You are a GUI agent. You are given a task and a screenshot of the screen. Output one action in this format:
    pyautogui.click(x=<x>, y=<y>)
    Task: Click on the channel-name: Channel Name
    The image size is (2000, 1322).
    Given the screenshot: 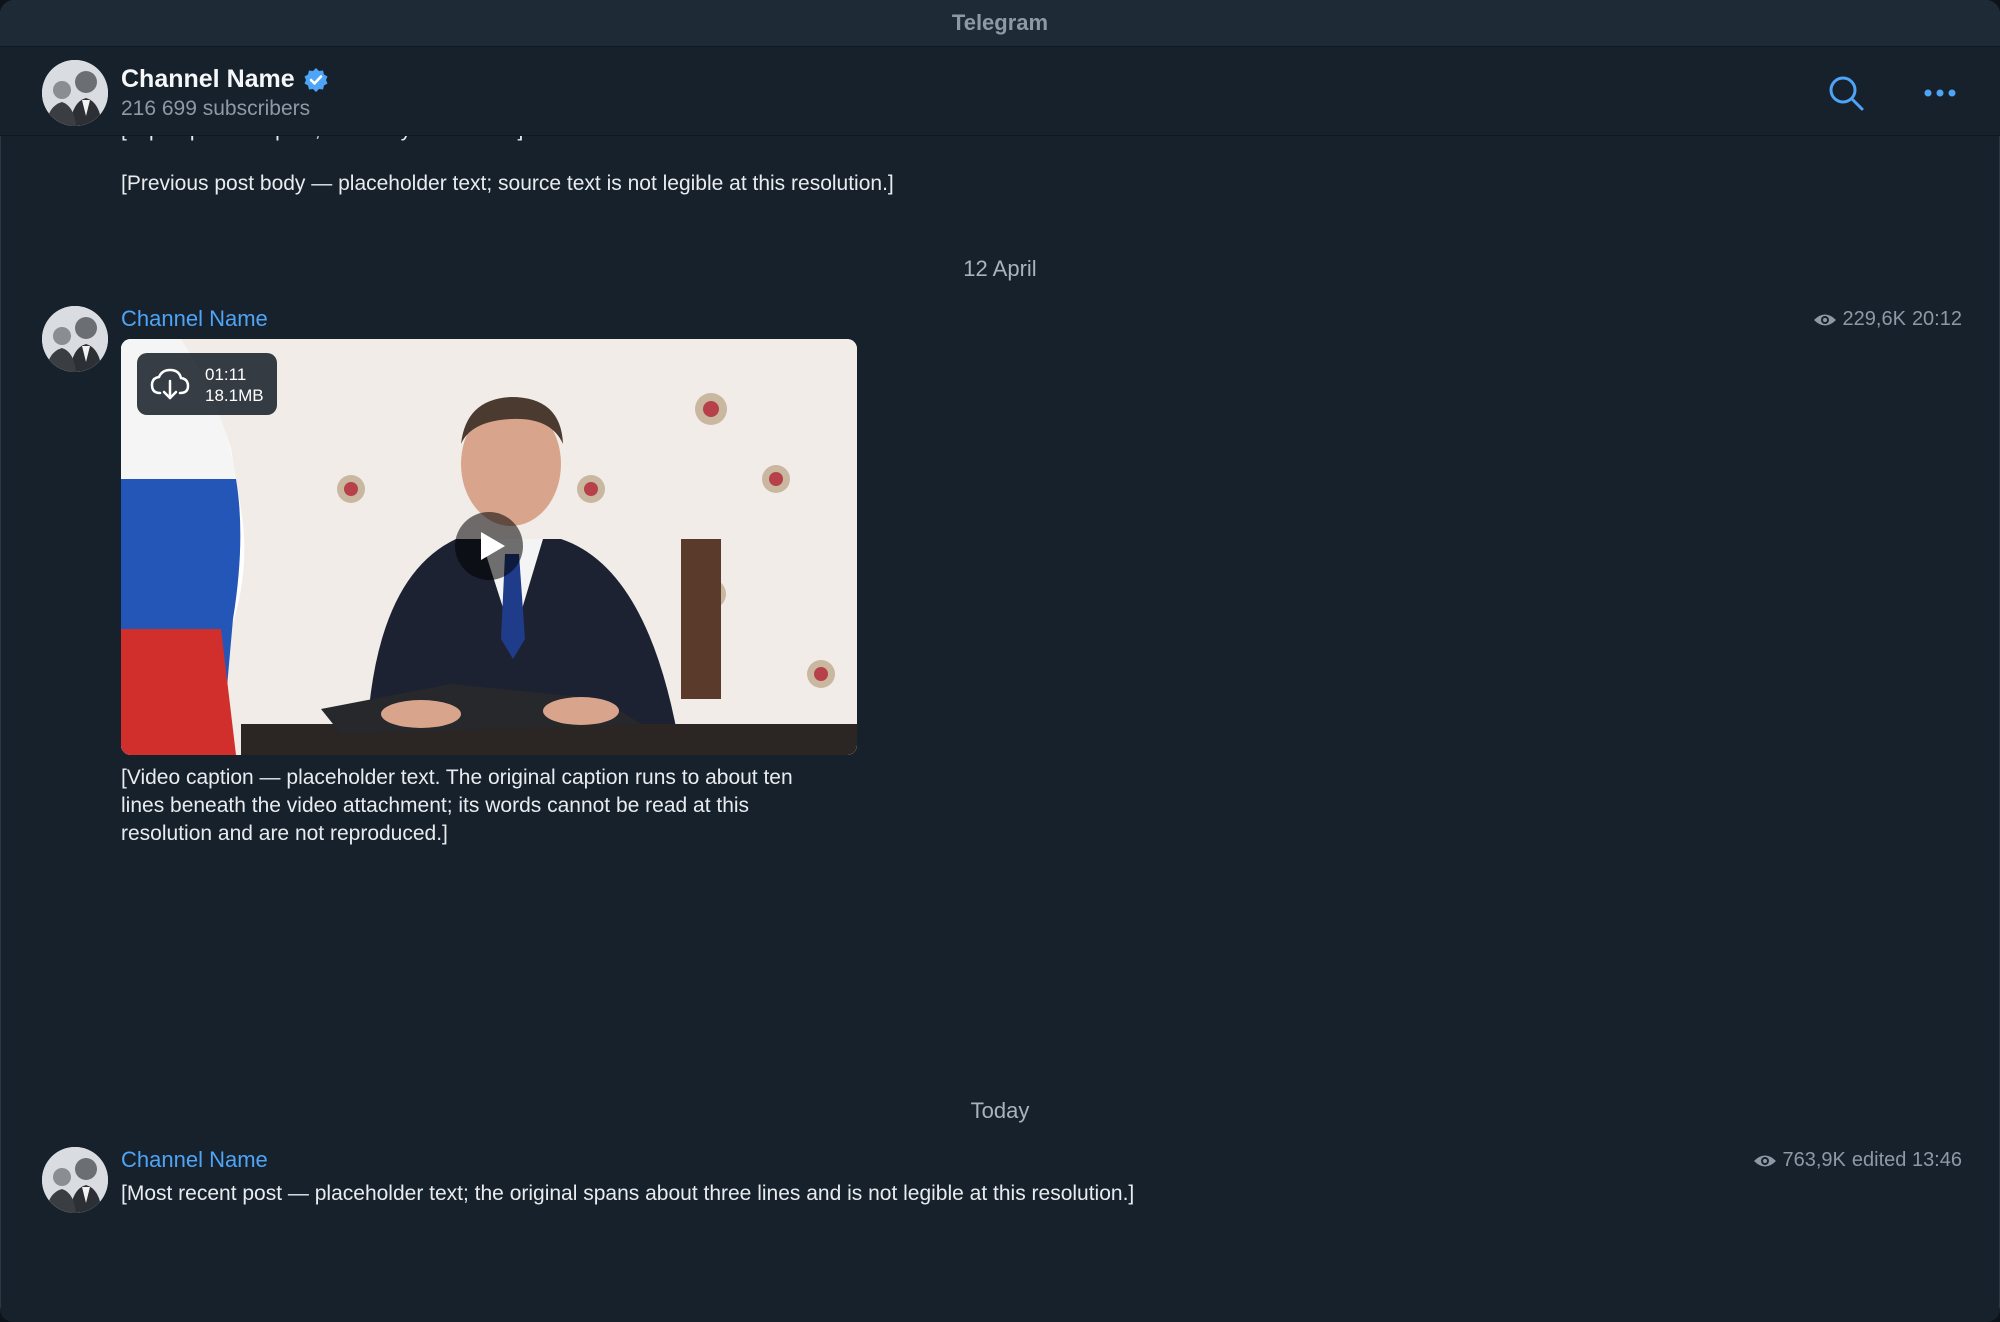 What is the action you would take?
    pyautogui.click(x=208, y=79)
    